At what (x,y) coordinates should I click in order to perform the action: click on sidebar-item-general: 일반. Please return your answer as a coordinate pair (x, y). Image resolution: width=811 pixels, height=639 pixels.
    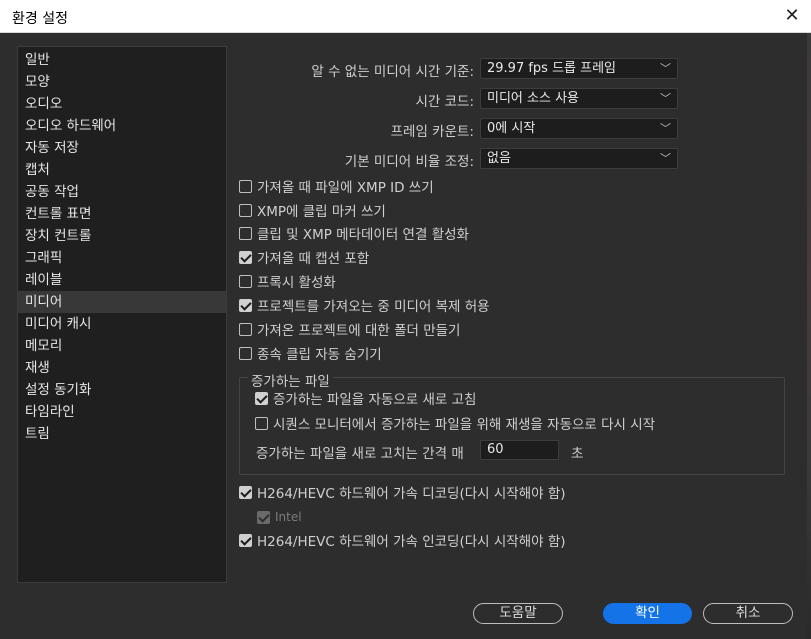
    Looking at the image, I should click on (122, 60).